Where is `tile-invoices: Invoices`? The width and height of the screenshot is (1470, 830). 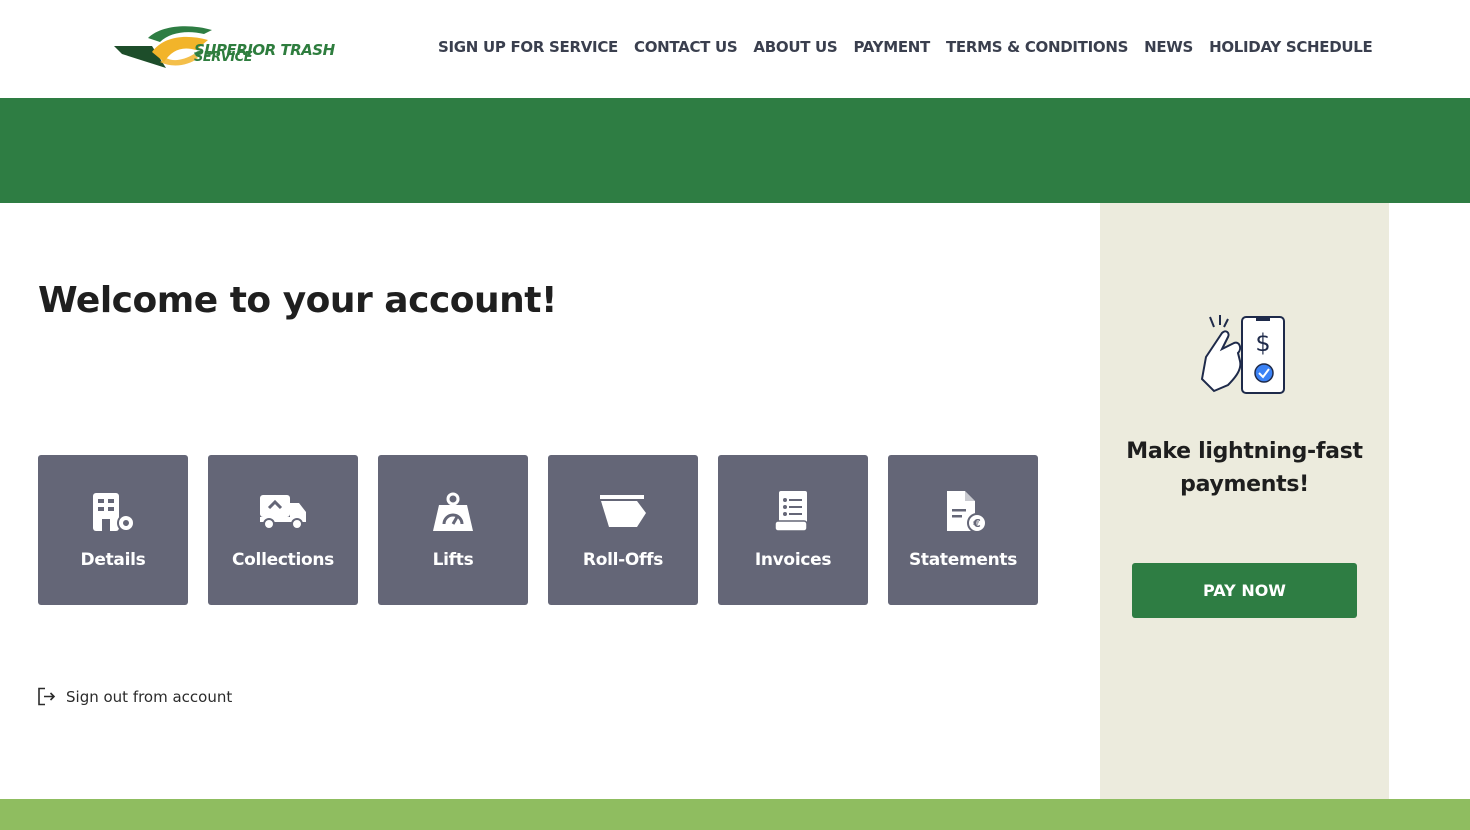 tile-invoices: Invoices is located at coordinates (793, 530).